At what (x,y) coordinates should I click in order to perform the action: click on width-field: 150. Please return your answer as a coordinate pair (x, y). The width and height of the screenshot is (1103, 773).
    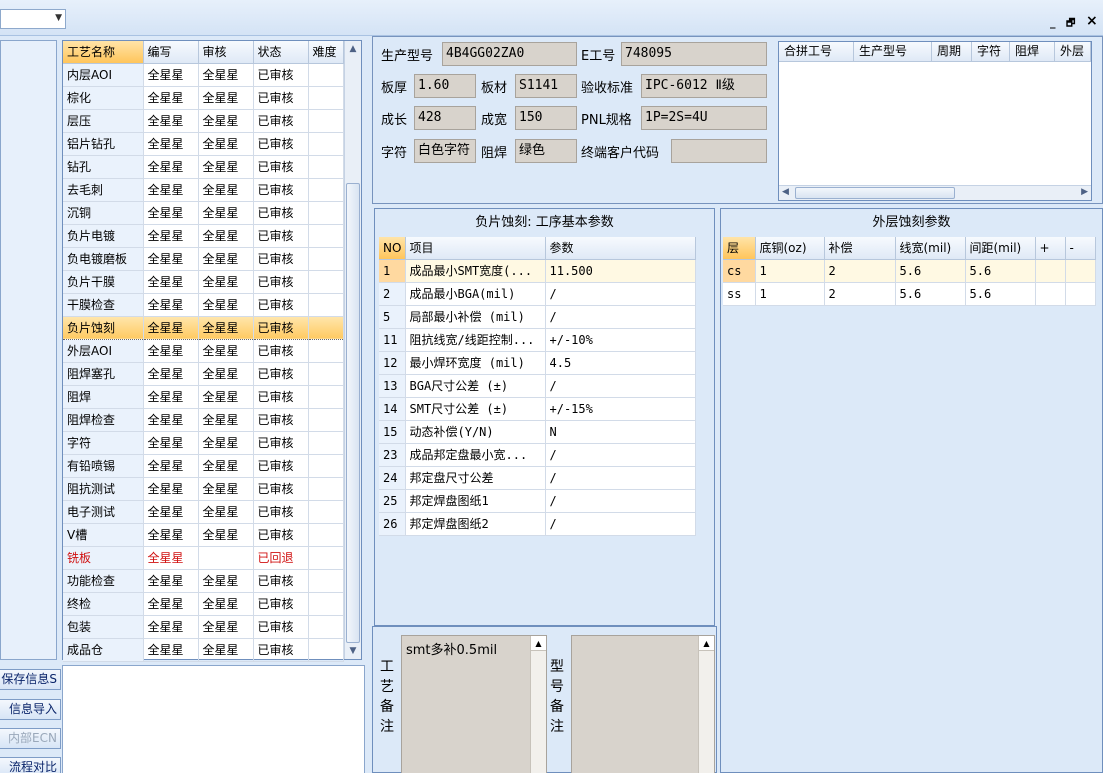
    Looking at the image, I should click on (546, 118).